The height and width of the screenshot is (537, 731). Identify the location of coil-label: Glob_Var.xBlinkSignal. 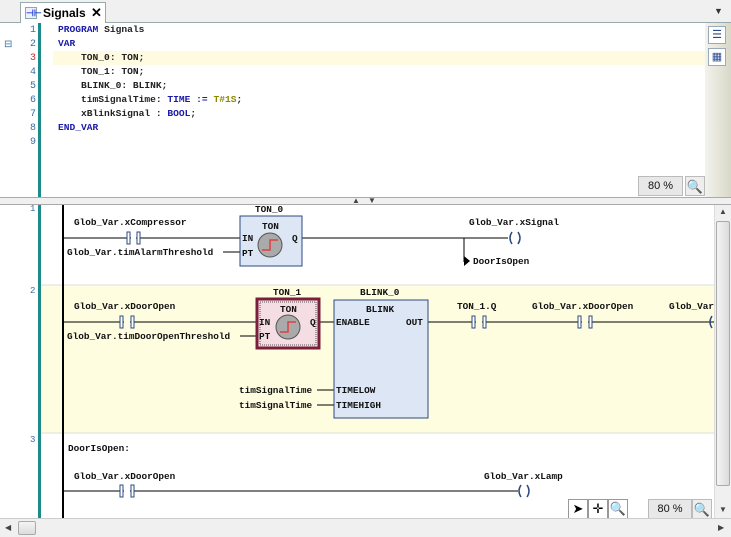
(691, 306).